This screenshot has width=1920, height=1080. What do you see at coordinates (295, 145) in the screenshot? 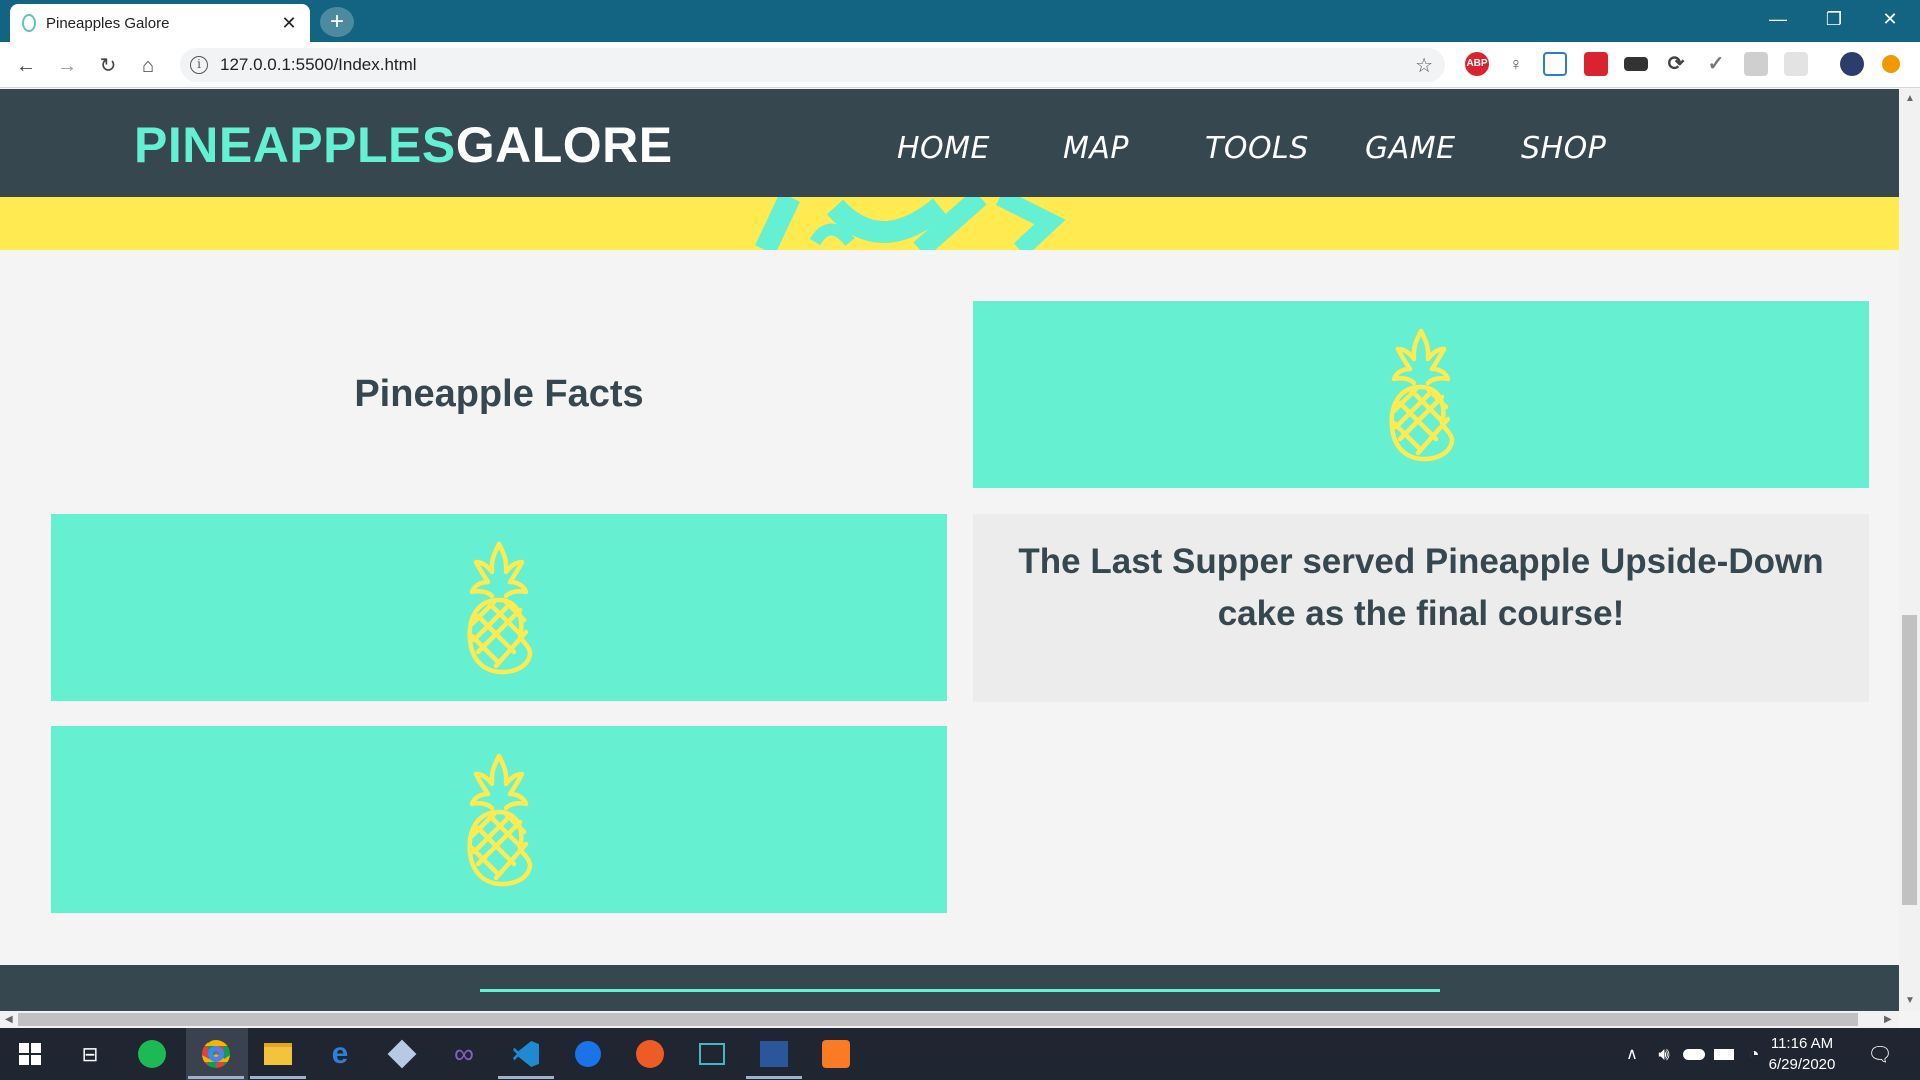
I see `logo-part-pineapples: PINEAPPLES` at bounding box center [295, 145].